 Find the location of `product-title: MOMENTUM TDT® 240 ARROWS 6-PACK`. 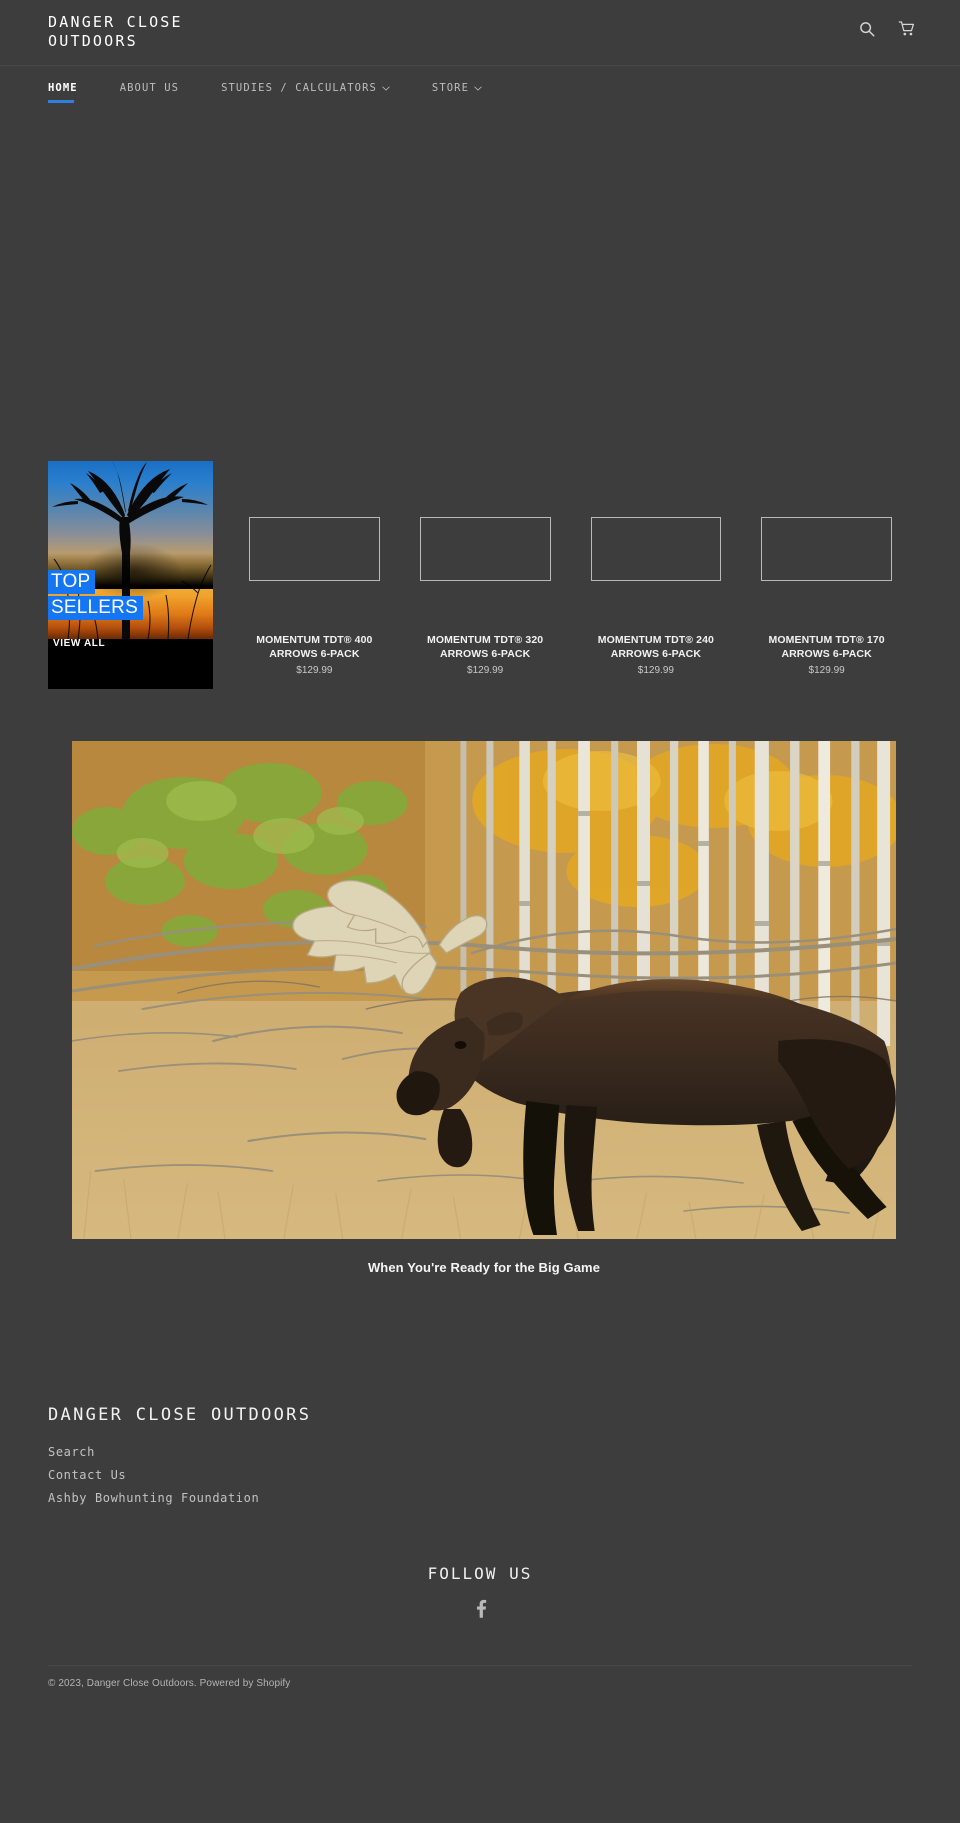

product-title: MOMENTUM TDT® 240 ARROWS 6-PACK is located at coordinates (655, 647).